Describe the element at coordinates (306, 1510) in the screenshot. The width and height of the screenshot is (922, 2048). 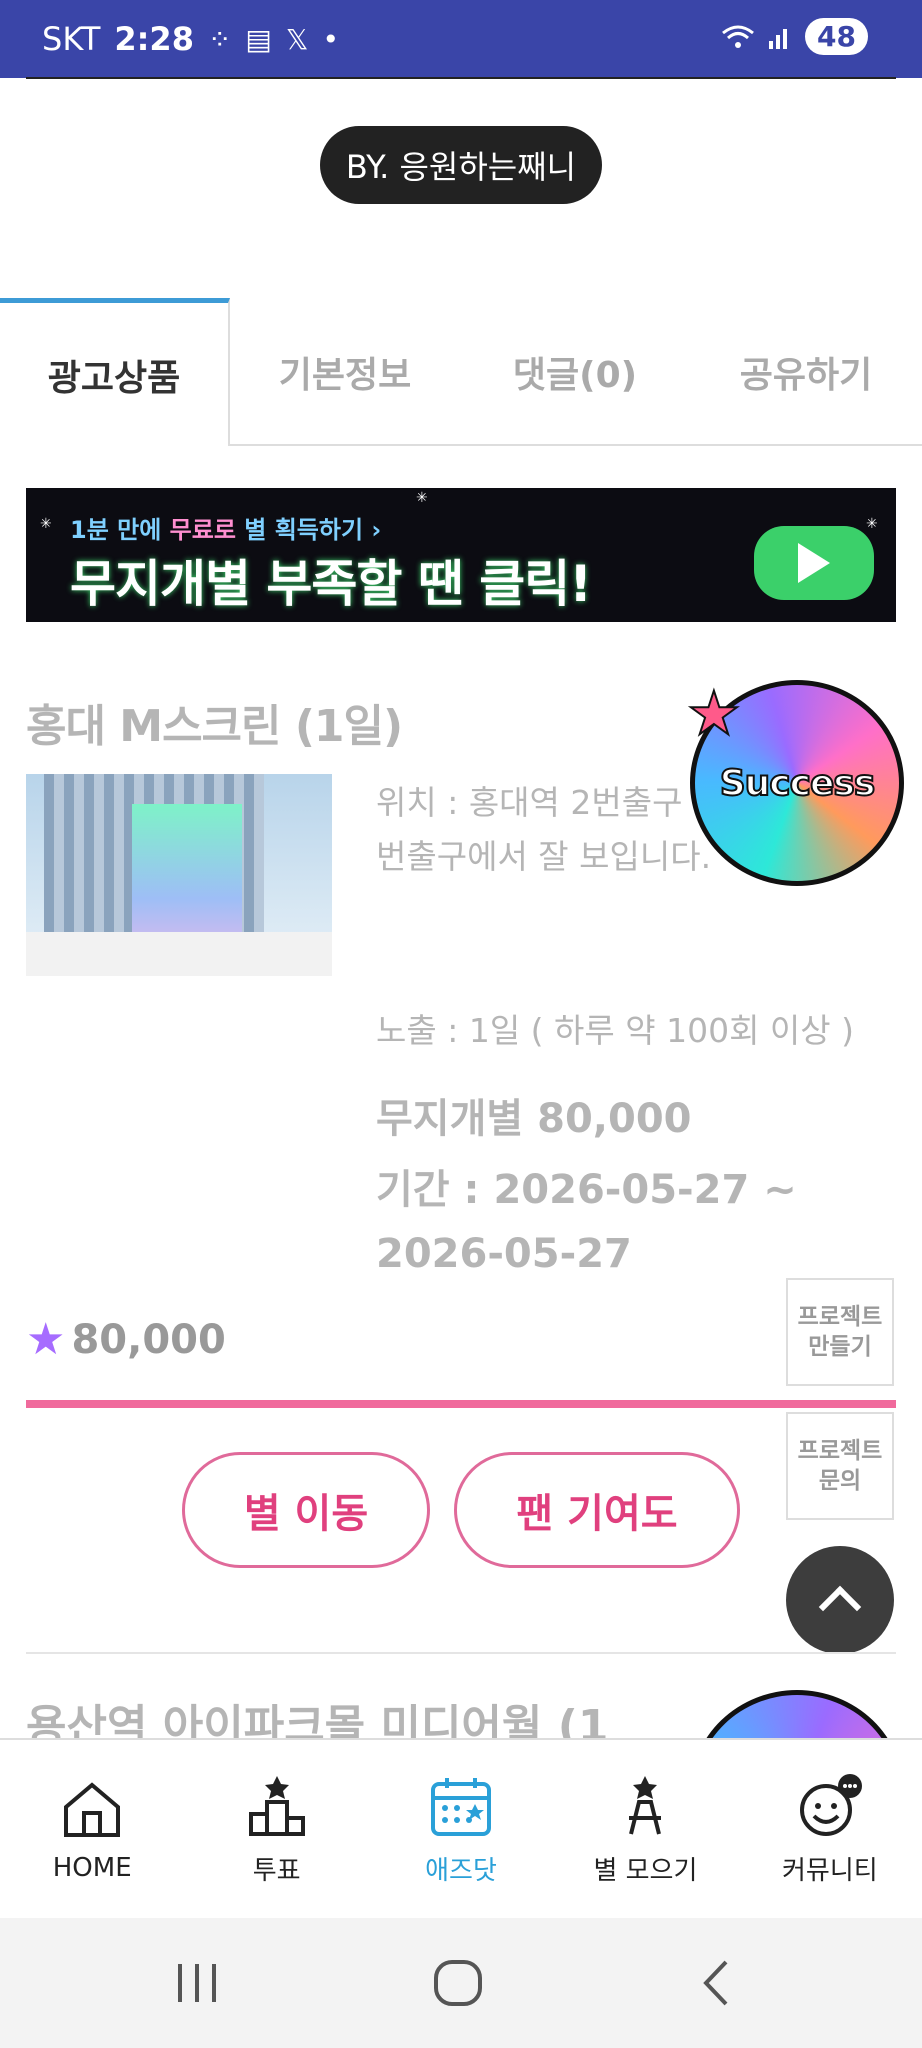
I see `star-move-button: 별 이동` at that location.